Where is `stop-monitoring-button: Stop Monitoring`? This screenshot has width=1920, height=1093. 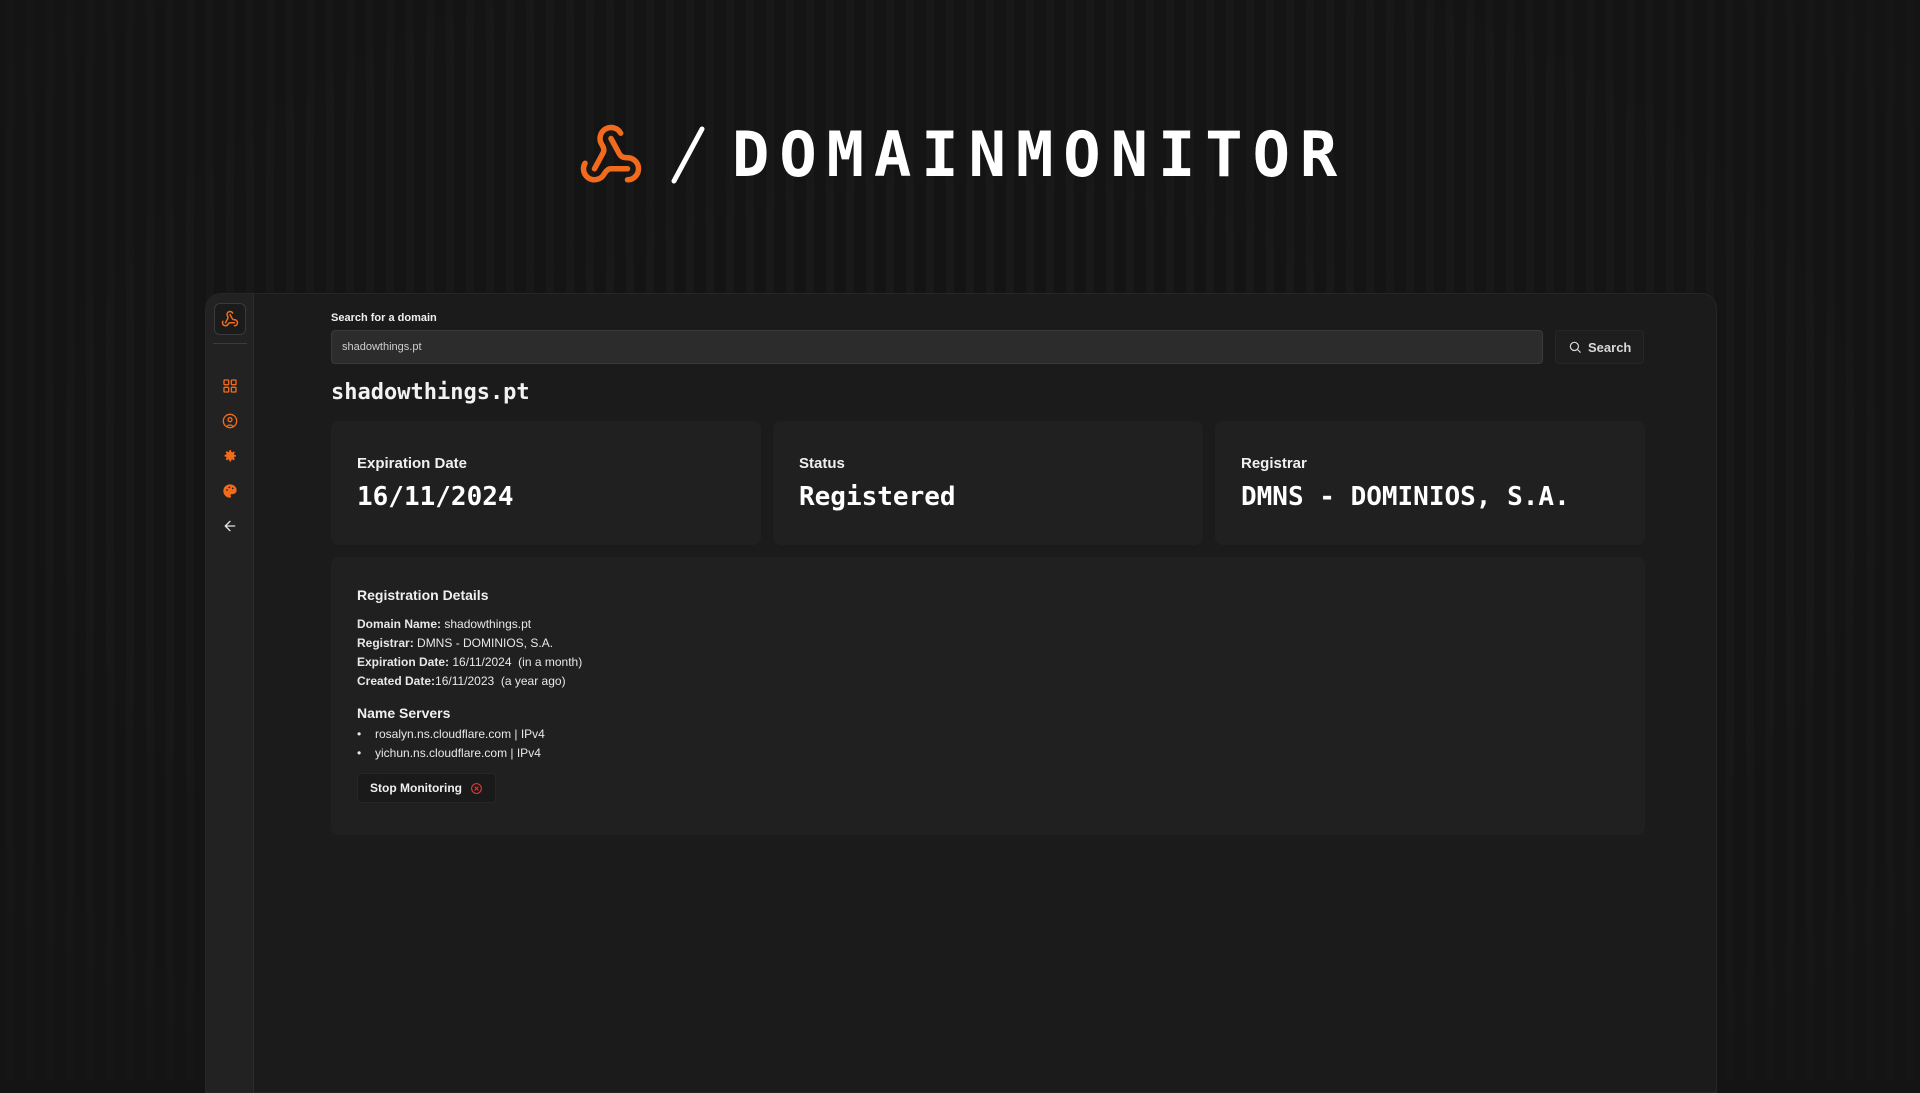
stop-monitoring-button: Stop Monitoring is located at coordinates (426, 788).